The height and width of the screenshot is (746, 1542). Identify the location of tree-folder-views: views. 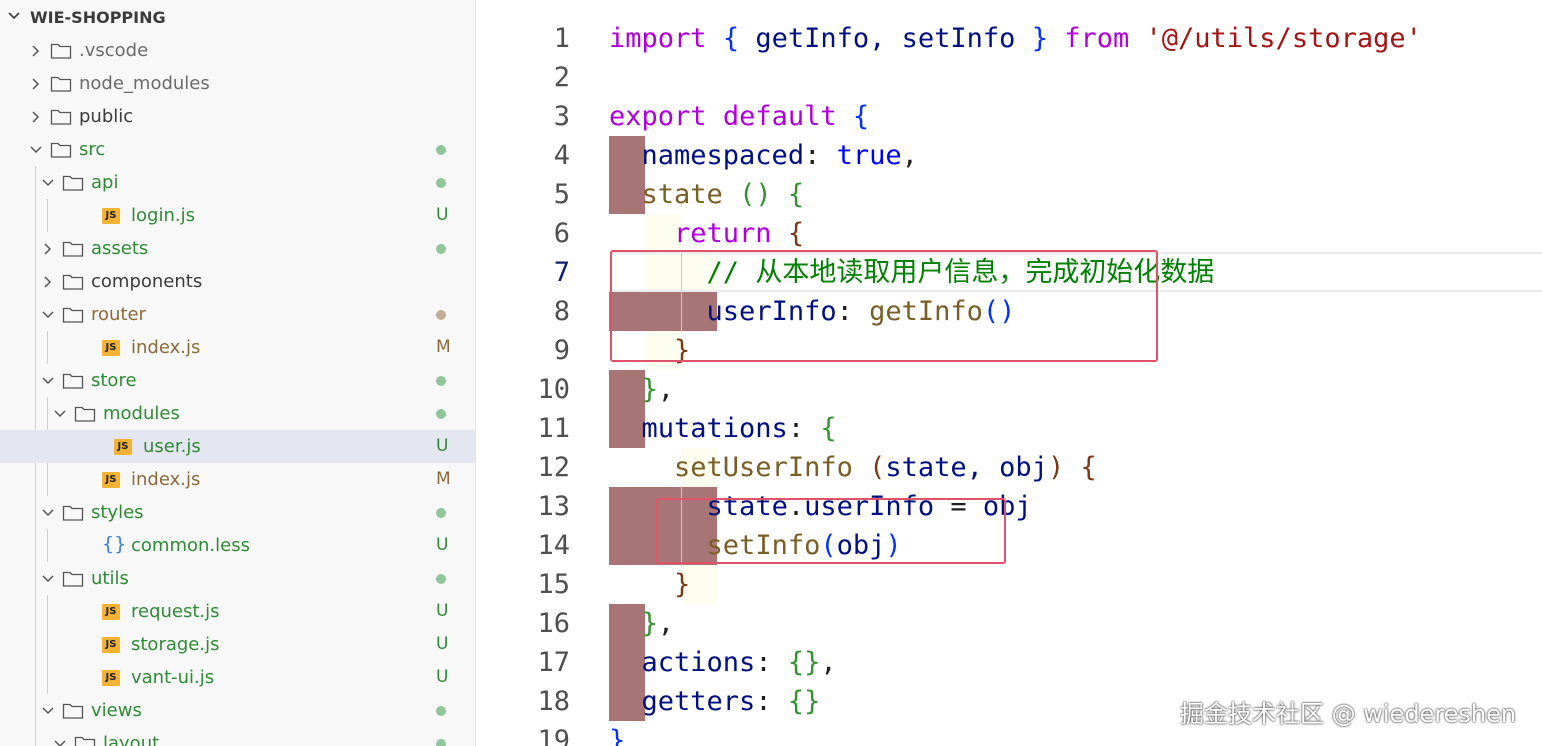
(237, 710).